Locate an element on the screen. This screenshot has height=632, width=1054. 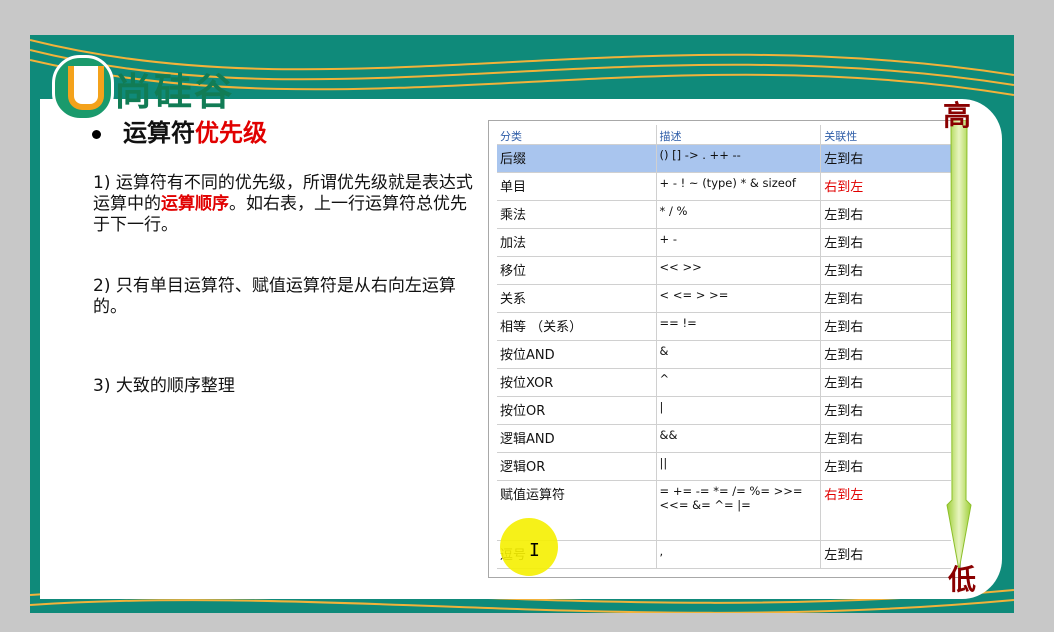
table-header-row: 分类 描述 关联性 is located at coordinates (724, 135).